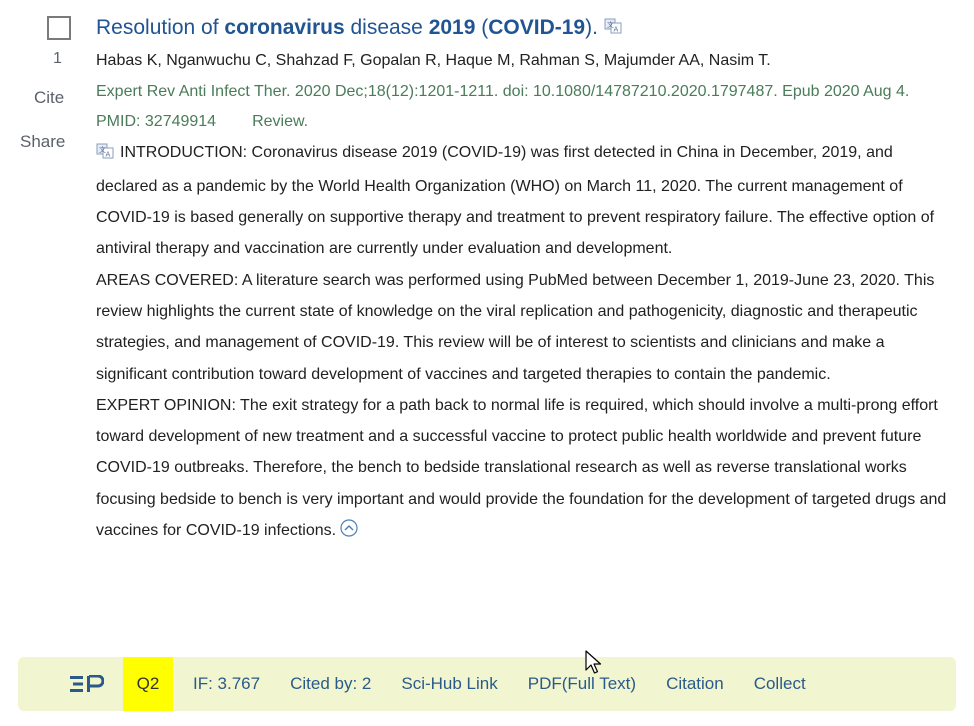 This screenshot has height=726, width=974. What do you see at coordinates (42, 142) in the screenshot?
I see `share-button: Share` at bounding box center [42, 142].